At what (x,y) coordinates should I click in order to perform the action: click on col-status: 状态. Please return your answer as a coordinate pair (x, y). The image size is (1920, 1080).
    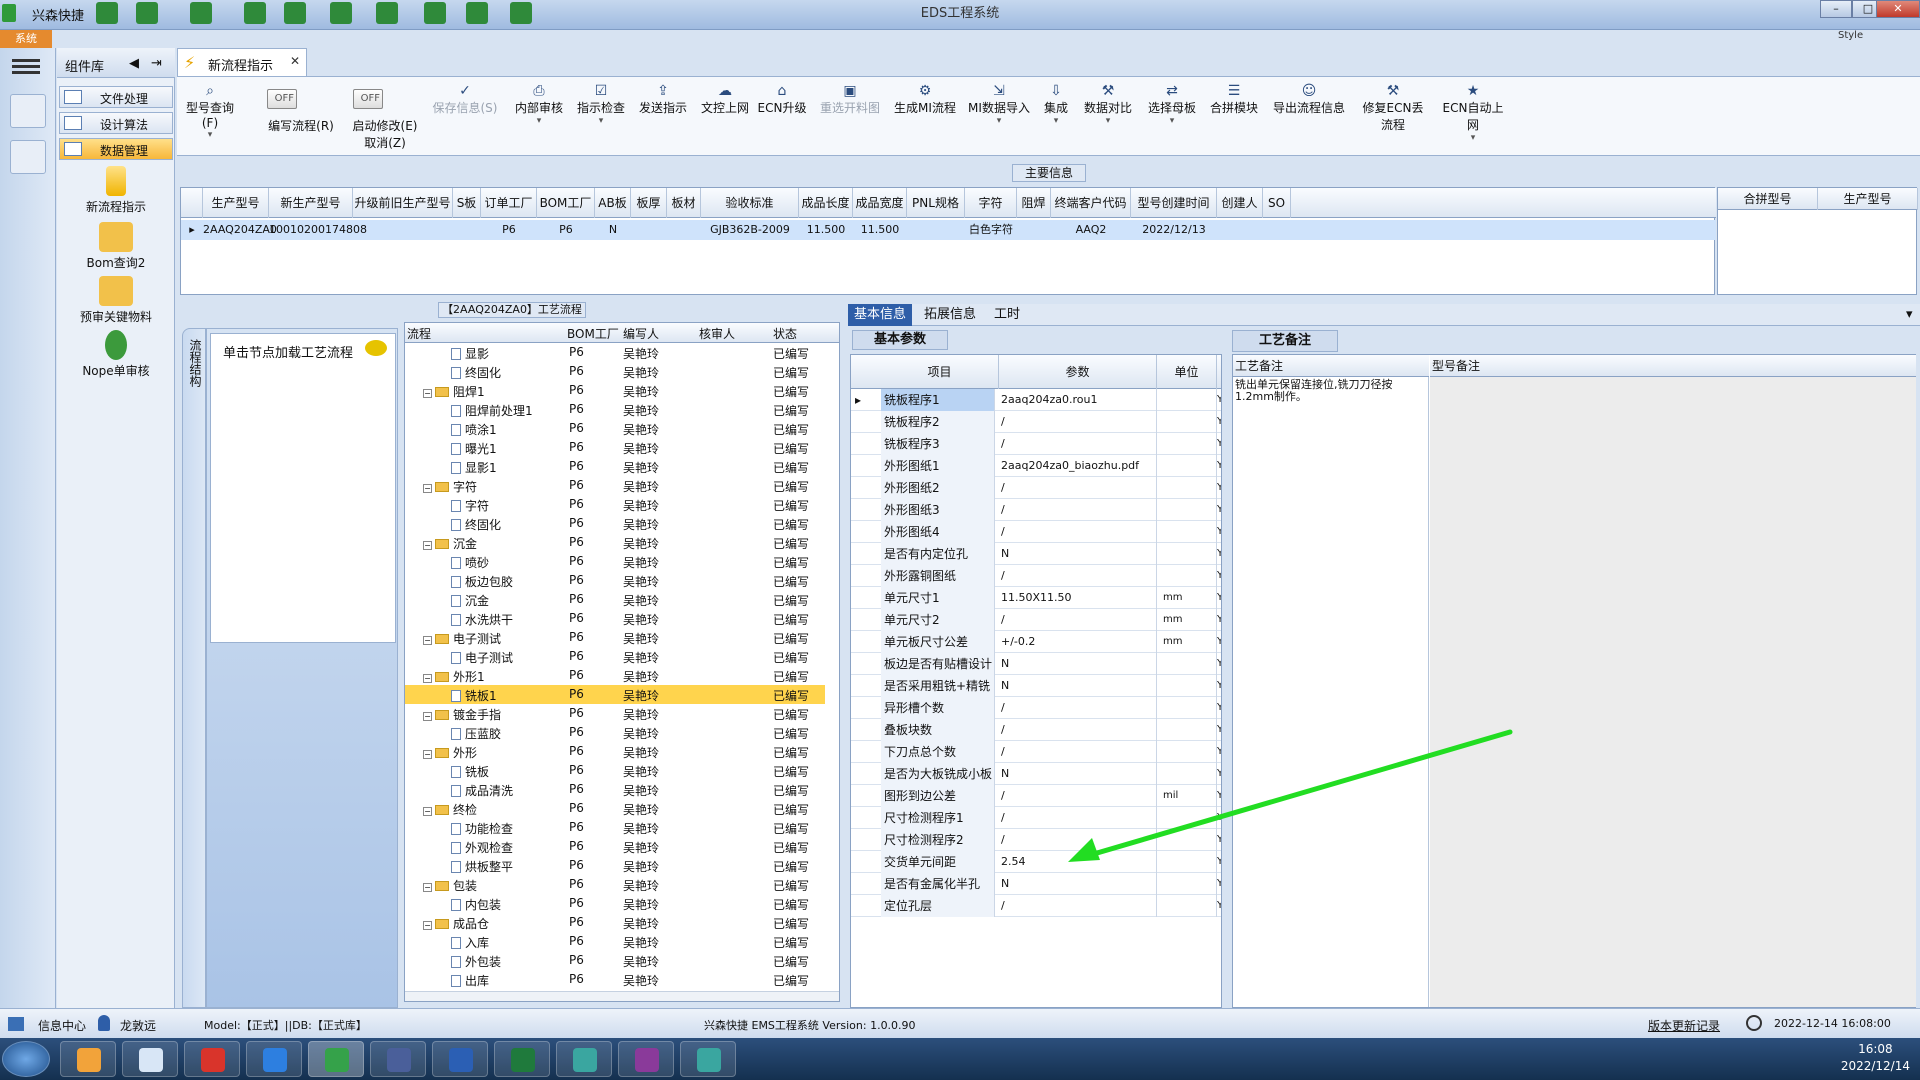
    Looking at the image, I should click on (785, 333).